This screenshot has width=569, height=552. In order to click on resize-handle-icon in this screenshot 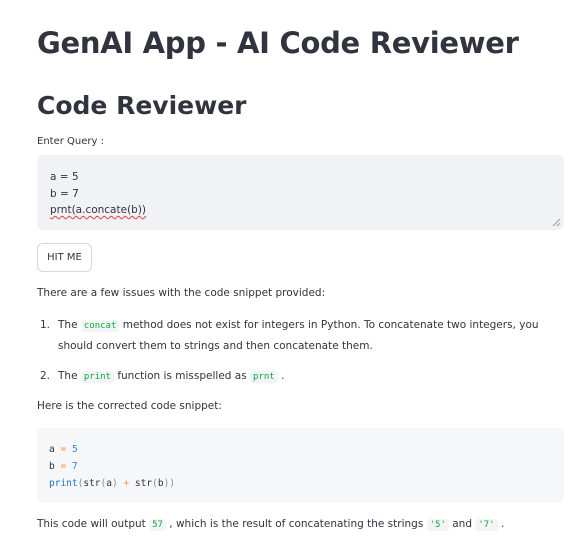, I will do `click(556, 222)`.